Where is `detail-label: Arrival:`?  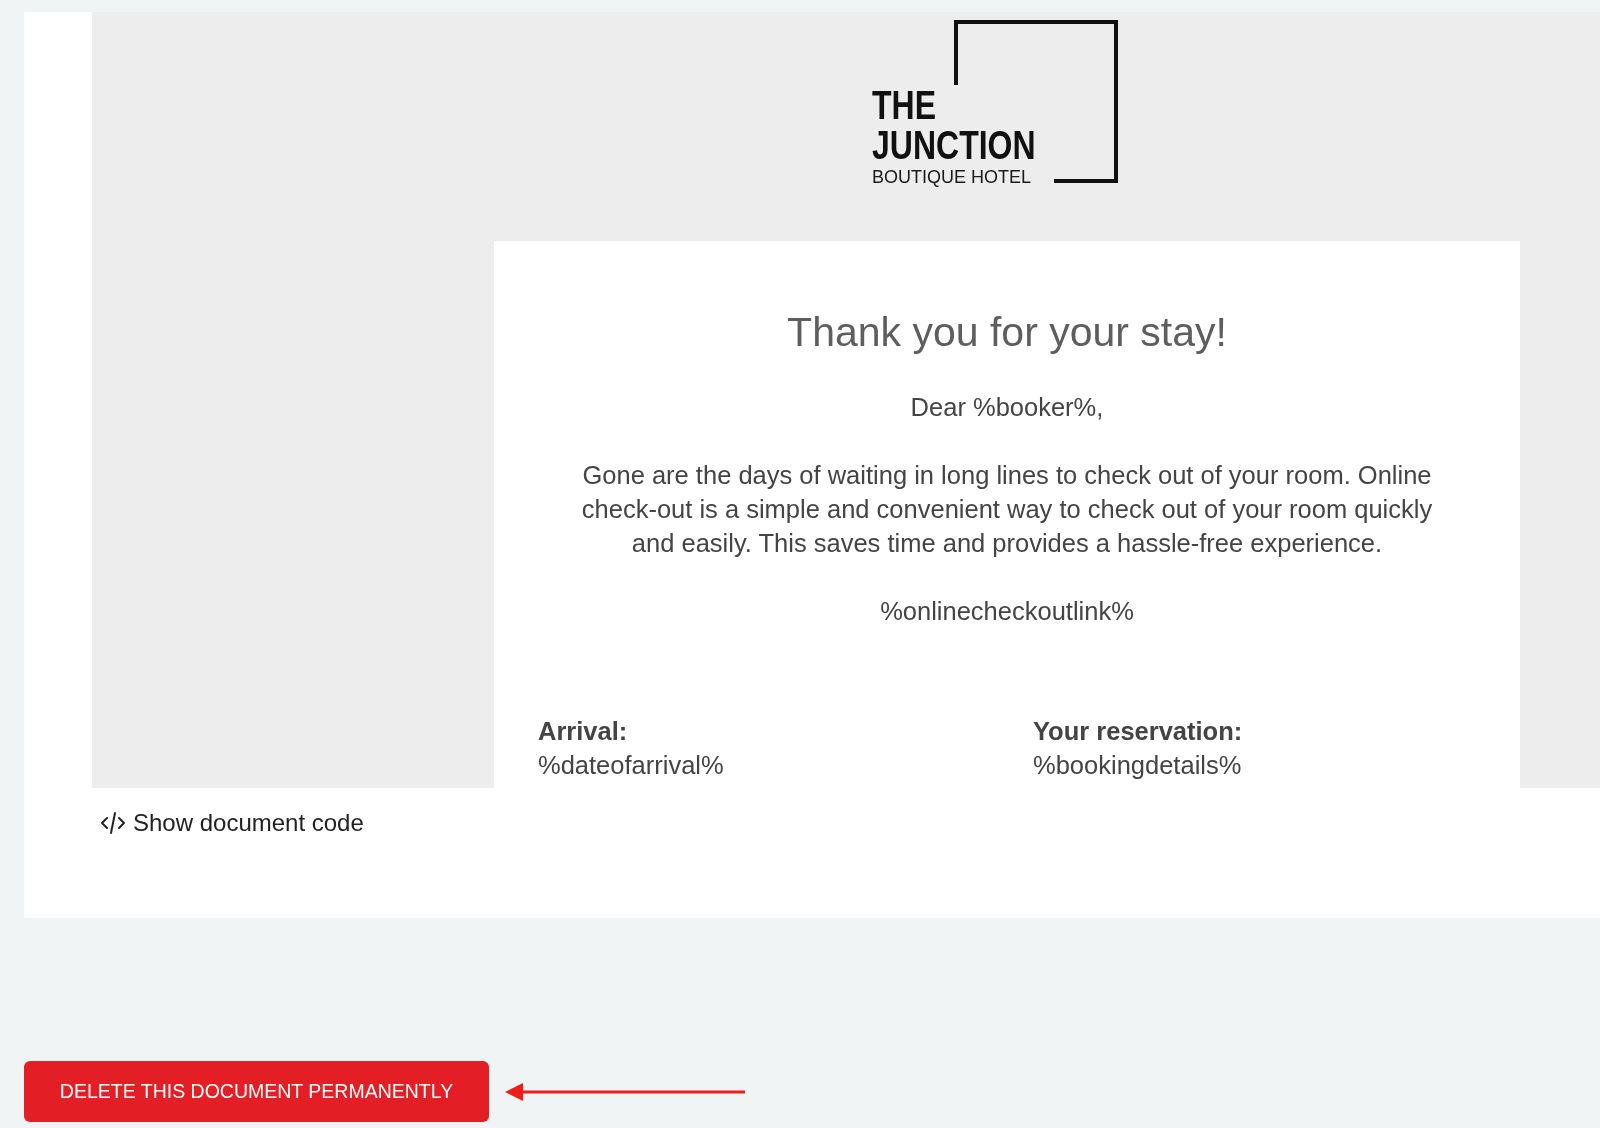 detail-label: Arrival: is located at coordinates (583, 731).